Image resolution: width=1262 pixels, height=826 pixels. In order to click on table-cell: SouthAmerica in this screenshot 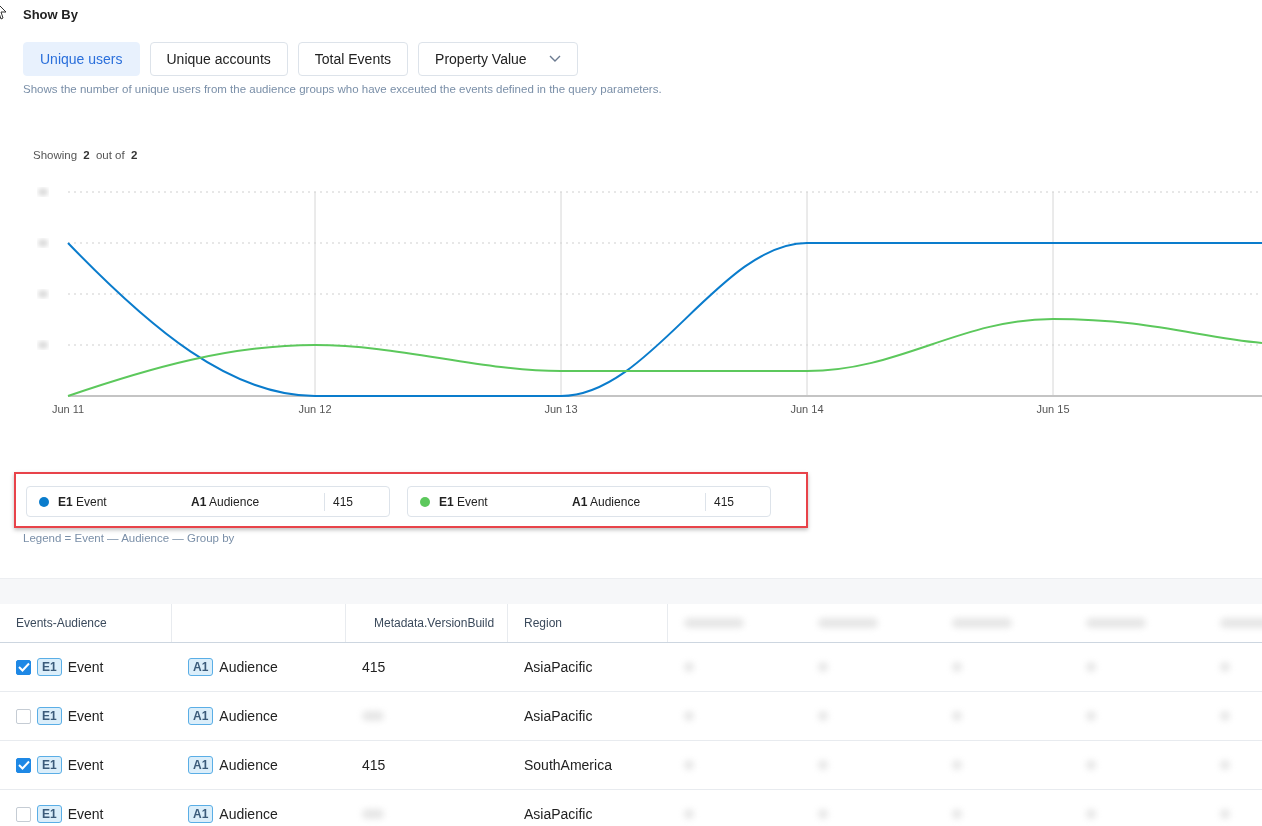, I will do `click(568, 765)`.